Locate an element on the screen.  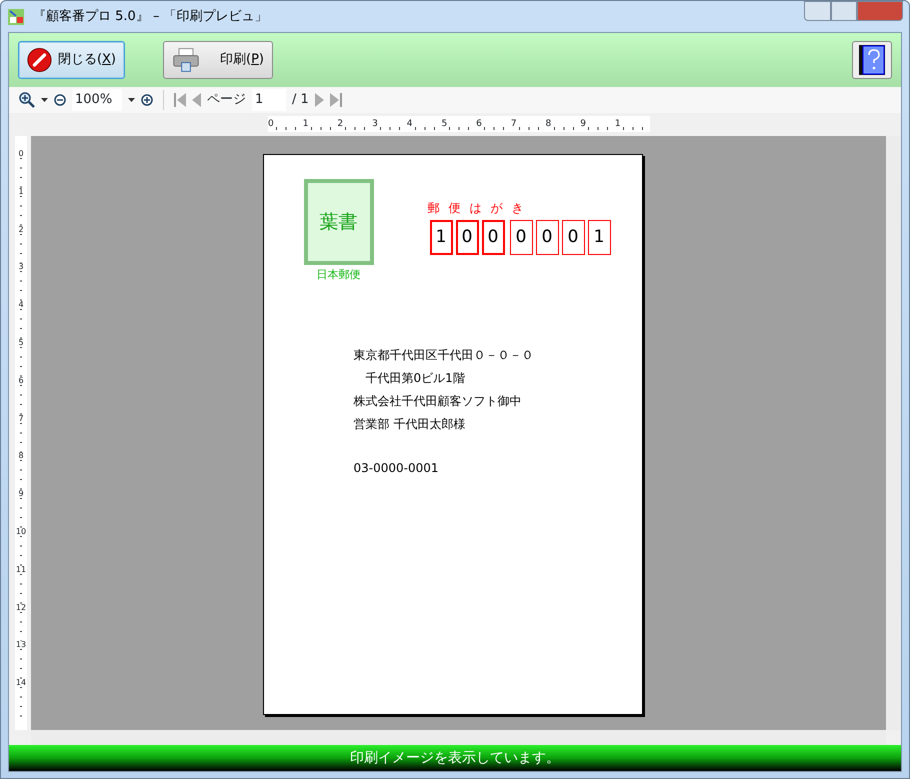
phone-number: 03-0000-0001 is located at coordinates (397, 468).